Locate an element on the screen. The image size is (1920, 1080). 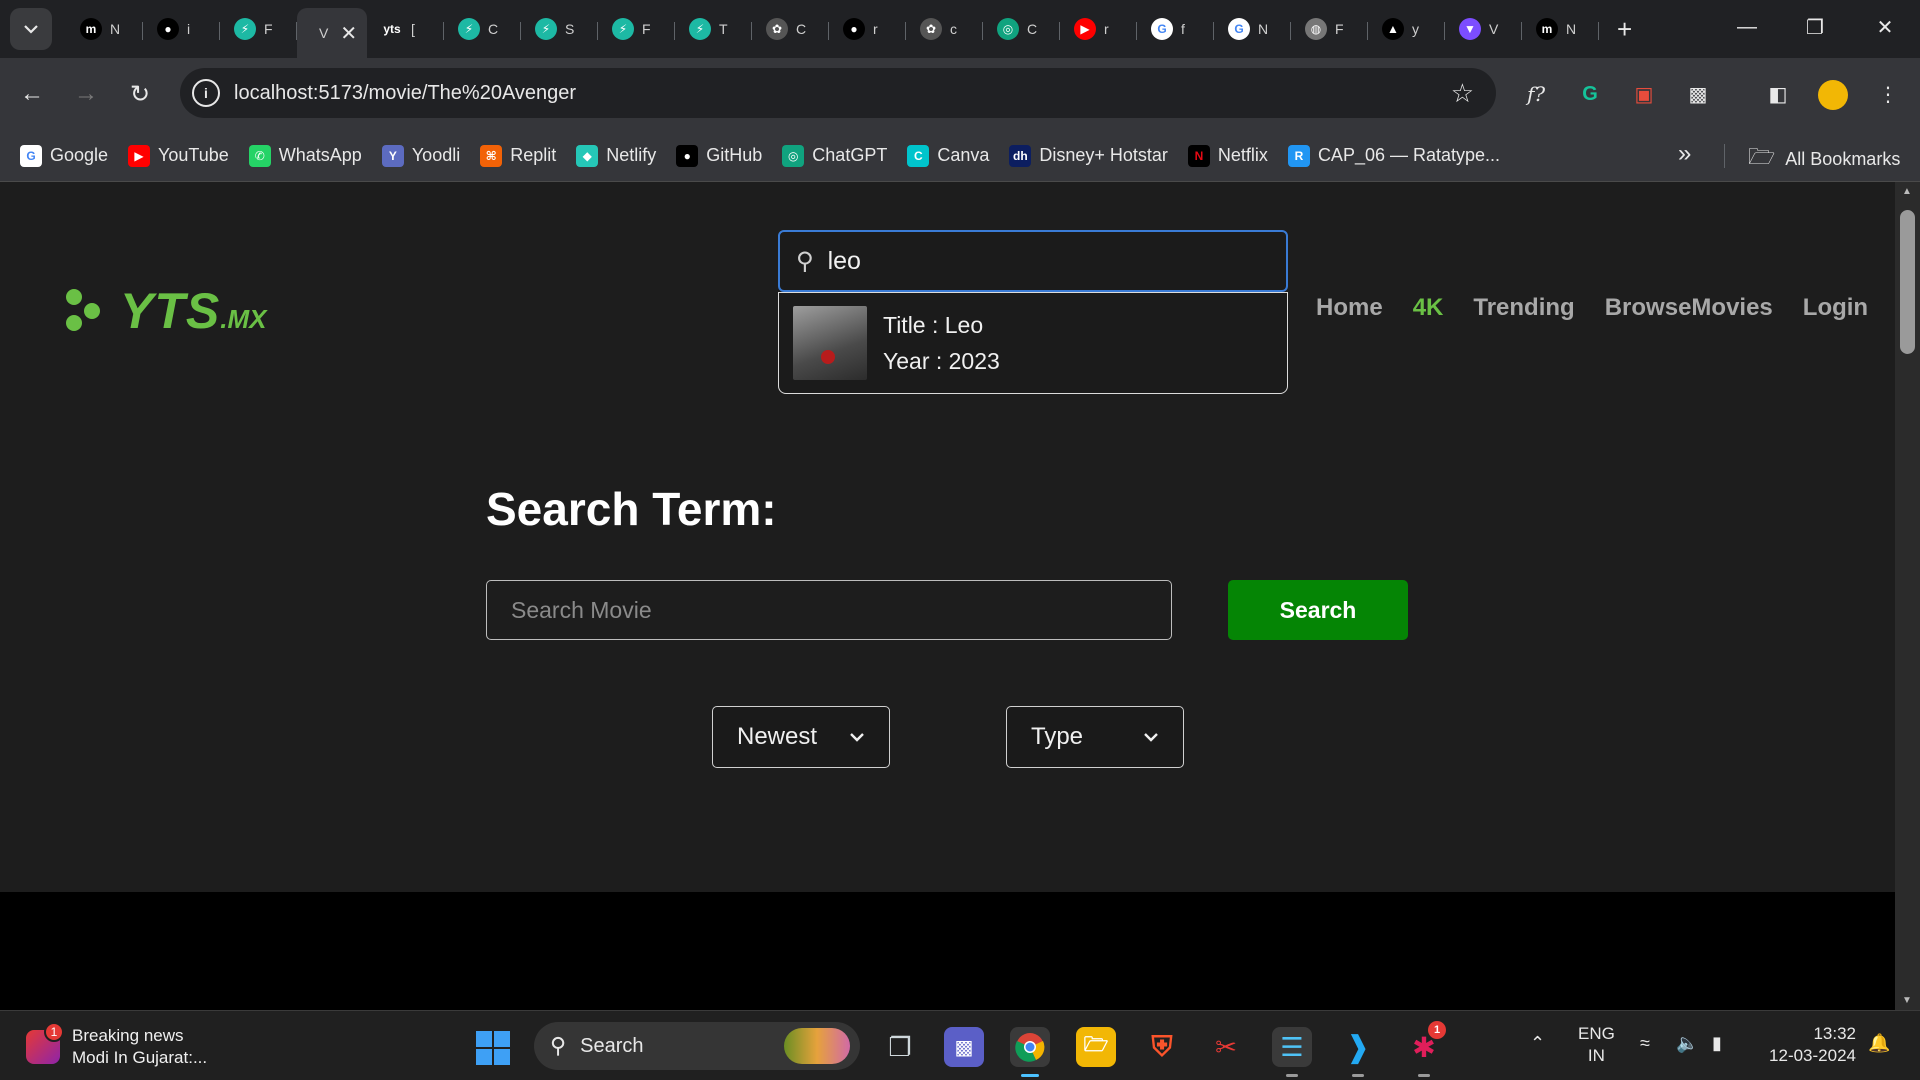
file-explorer-icon: 🗁 is located at coordinates (1096, 1047).